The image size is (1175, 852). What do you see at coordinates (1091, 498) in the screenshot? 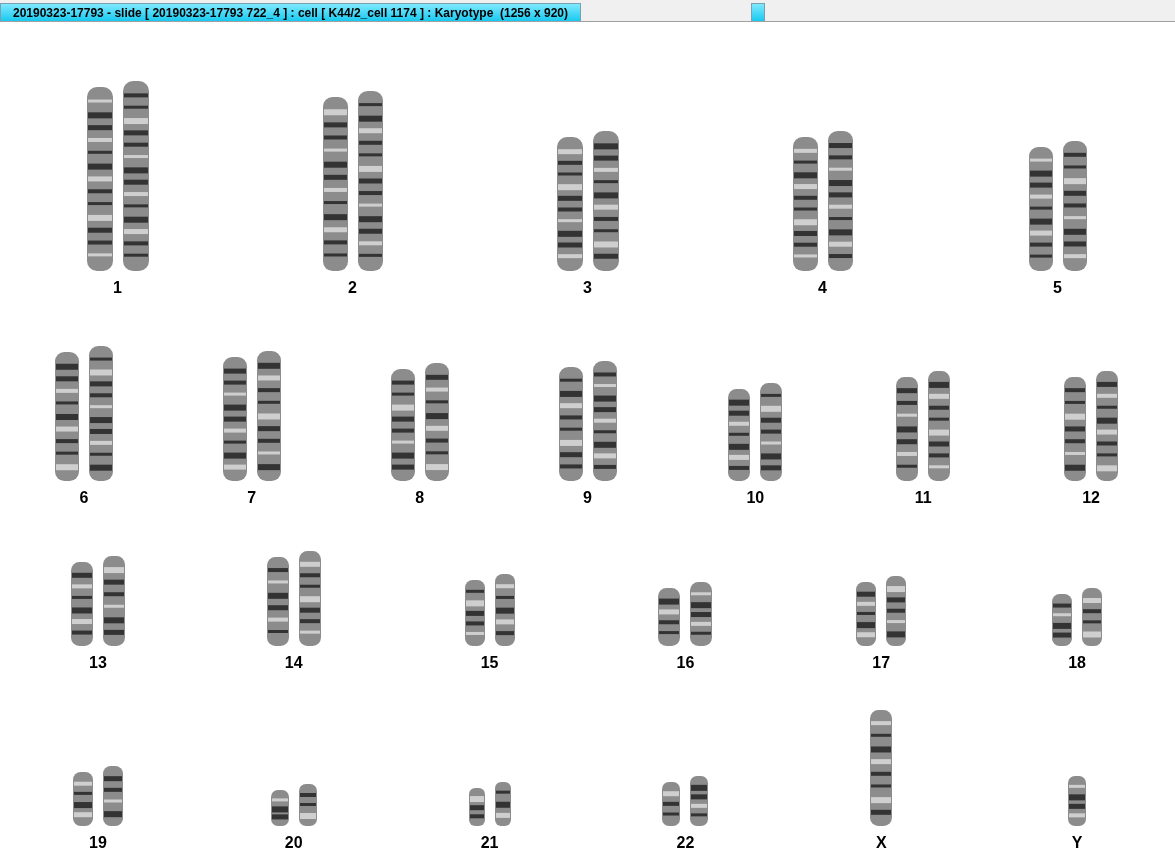
I see `chromosome-label: 12` at bounding box center [1091, 498].